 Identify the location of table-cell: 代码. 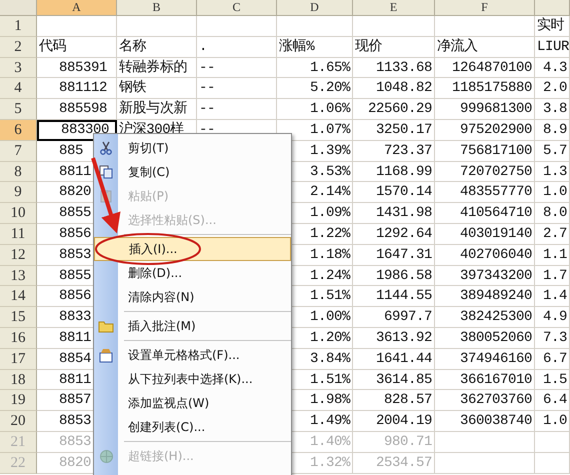
(77, 47).